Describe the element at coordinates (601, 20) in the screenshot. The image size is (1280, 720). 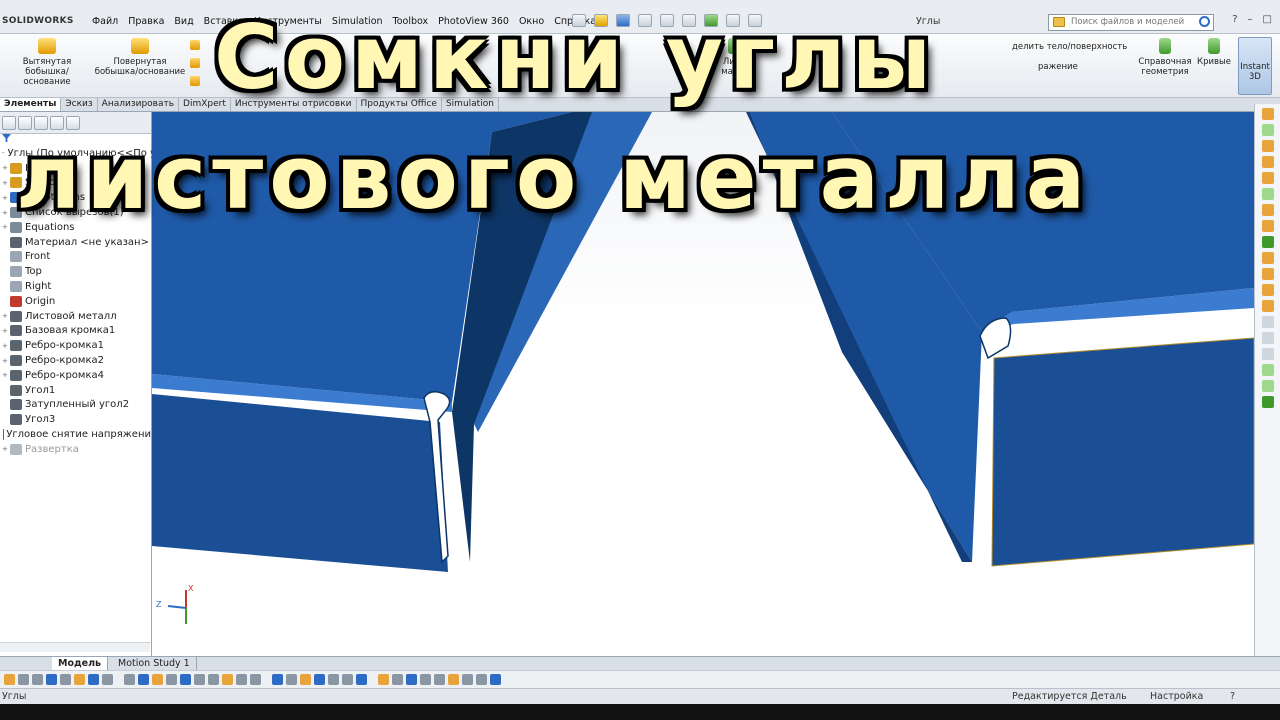
I see `open-folder-icon` at that location.